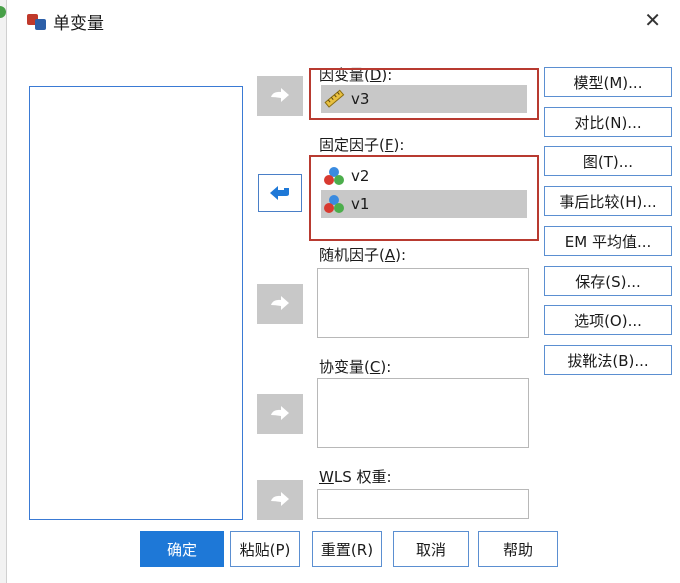 The width and height of the screenshot is (680, 583). What do you see at coordinates (423, 303) in the screenshot?
I see `random-factors-list` at bounding box center [423, 303].